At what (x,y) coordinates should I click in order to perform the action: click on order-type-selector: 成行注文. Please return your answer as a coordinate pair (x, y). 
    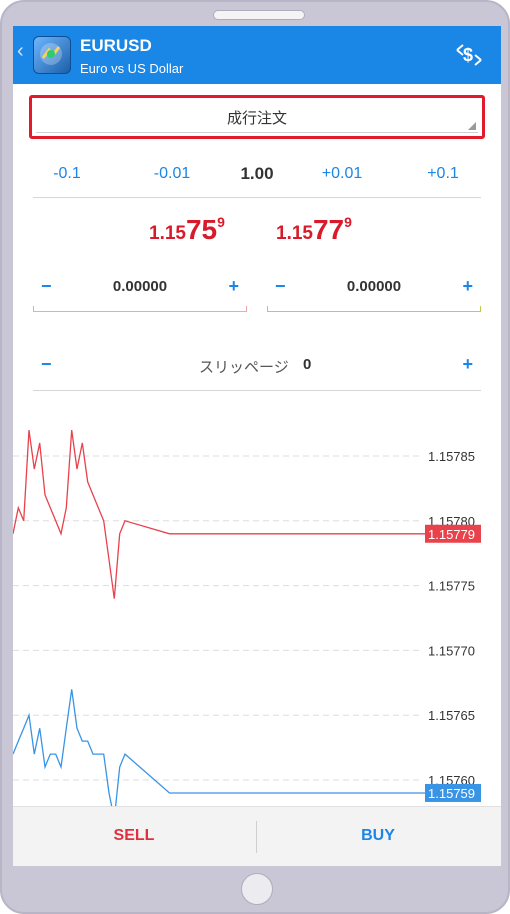
    Looking at the image, I should click on (257, 117).